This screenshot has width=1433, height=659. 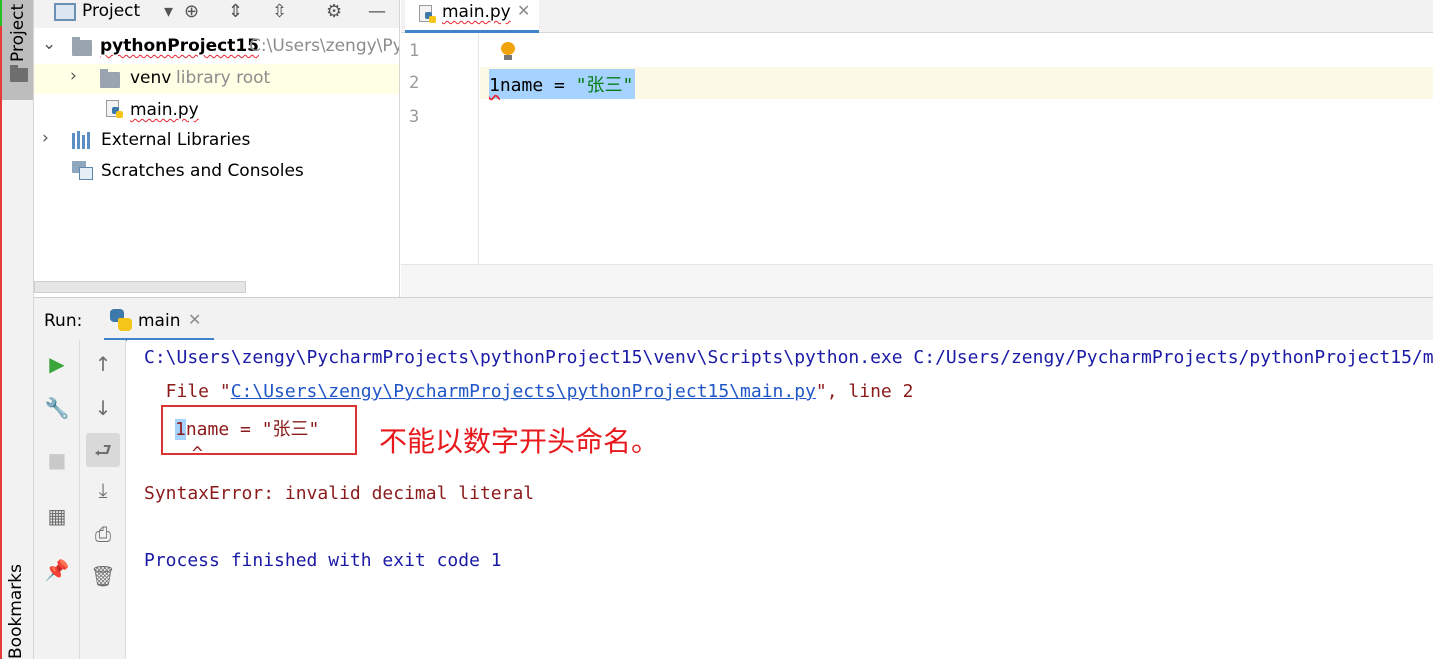 I want to click on run-tab-main: main ✕, so click(x=159, y=319).